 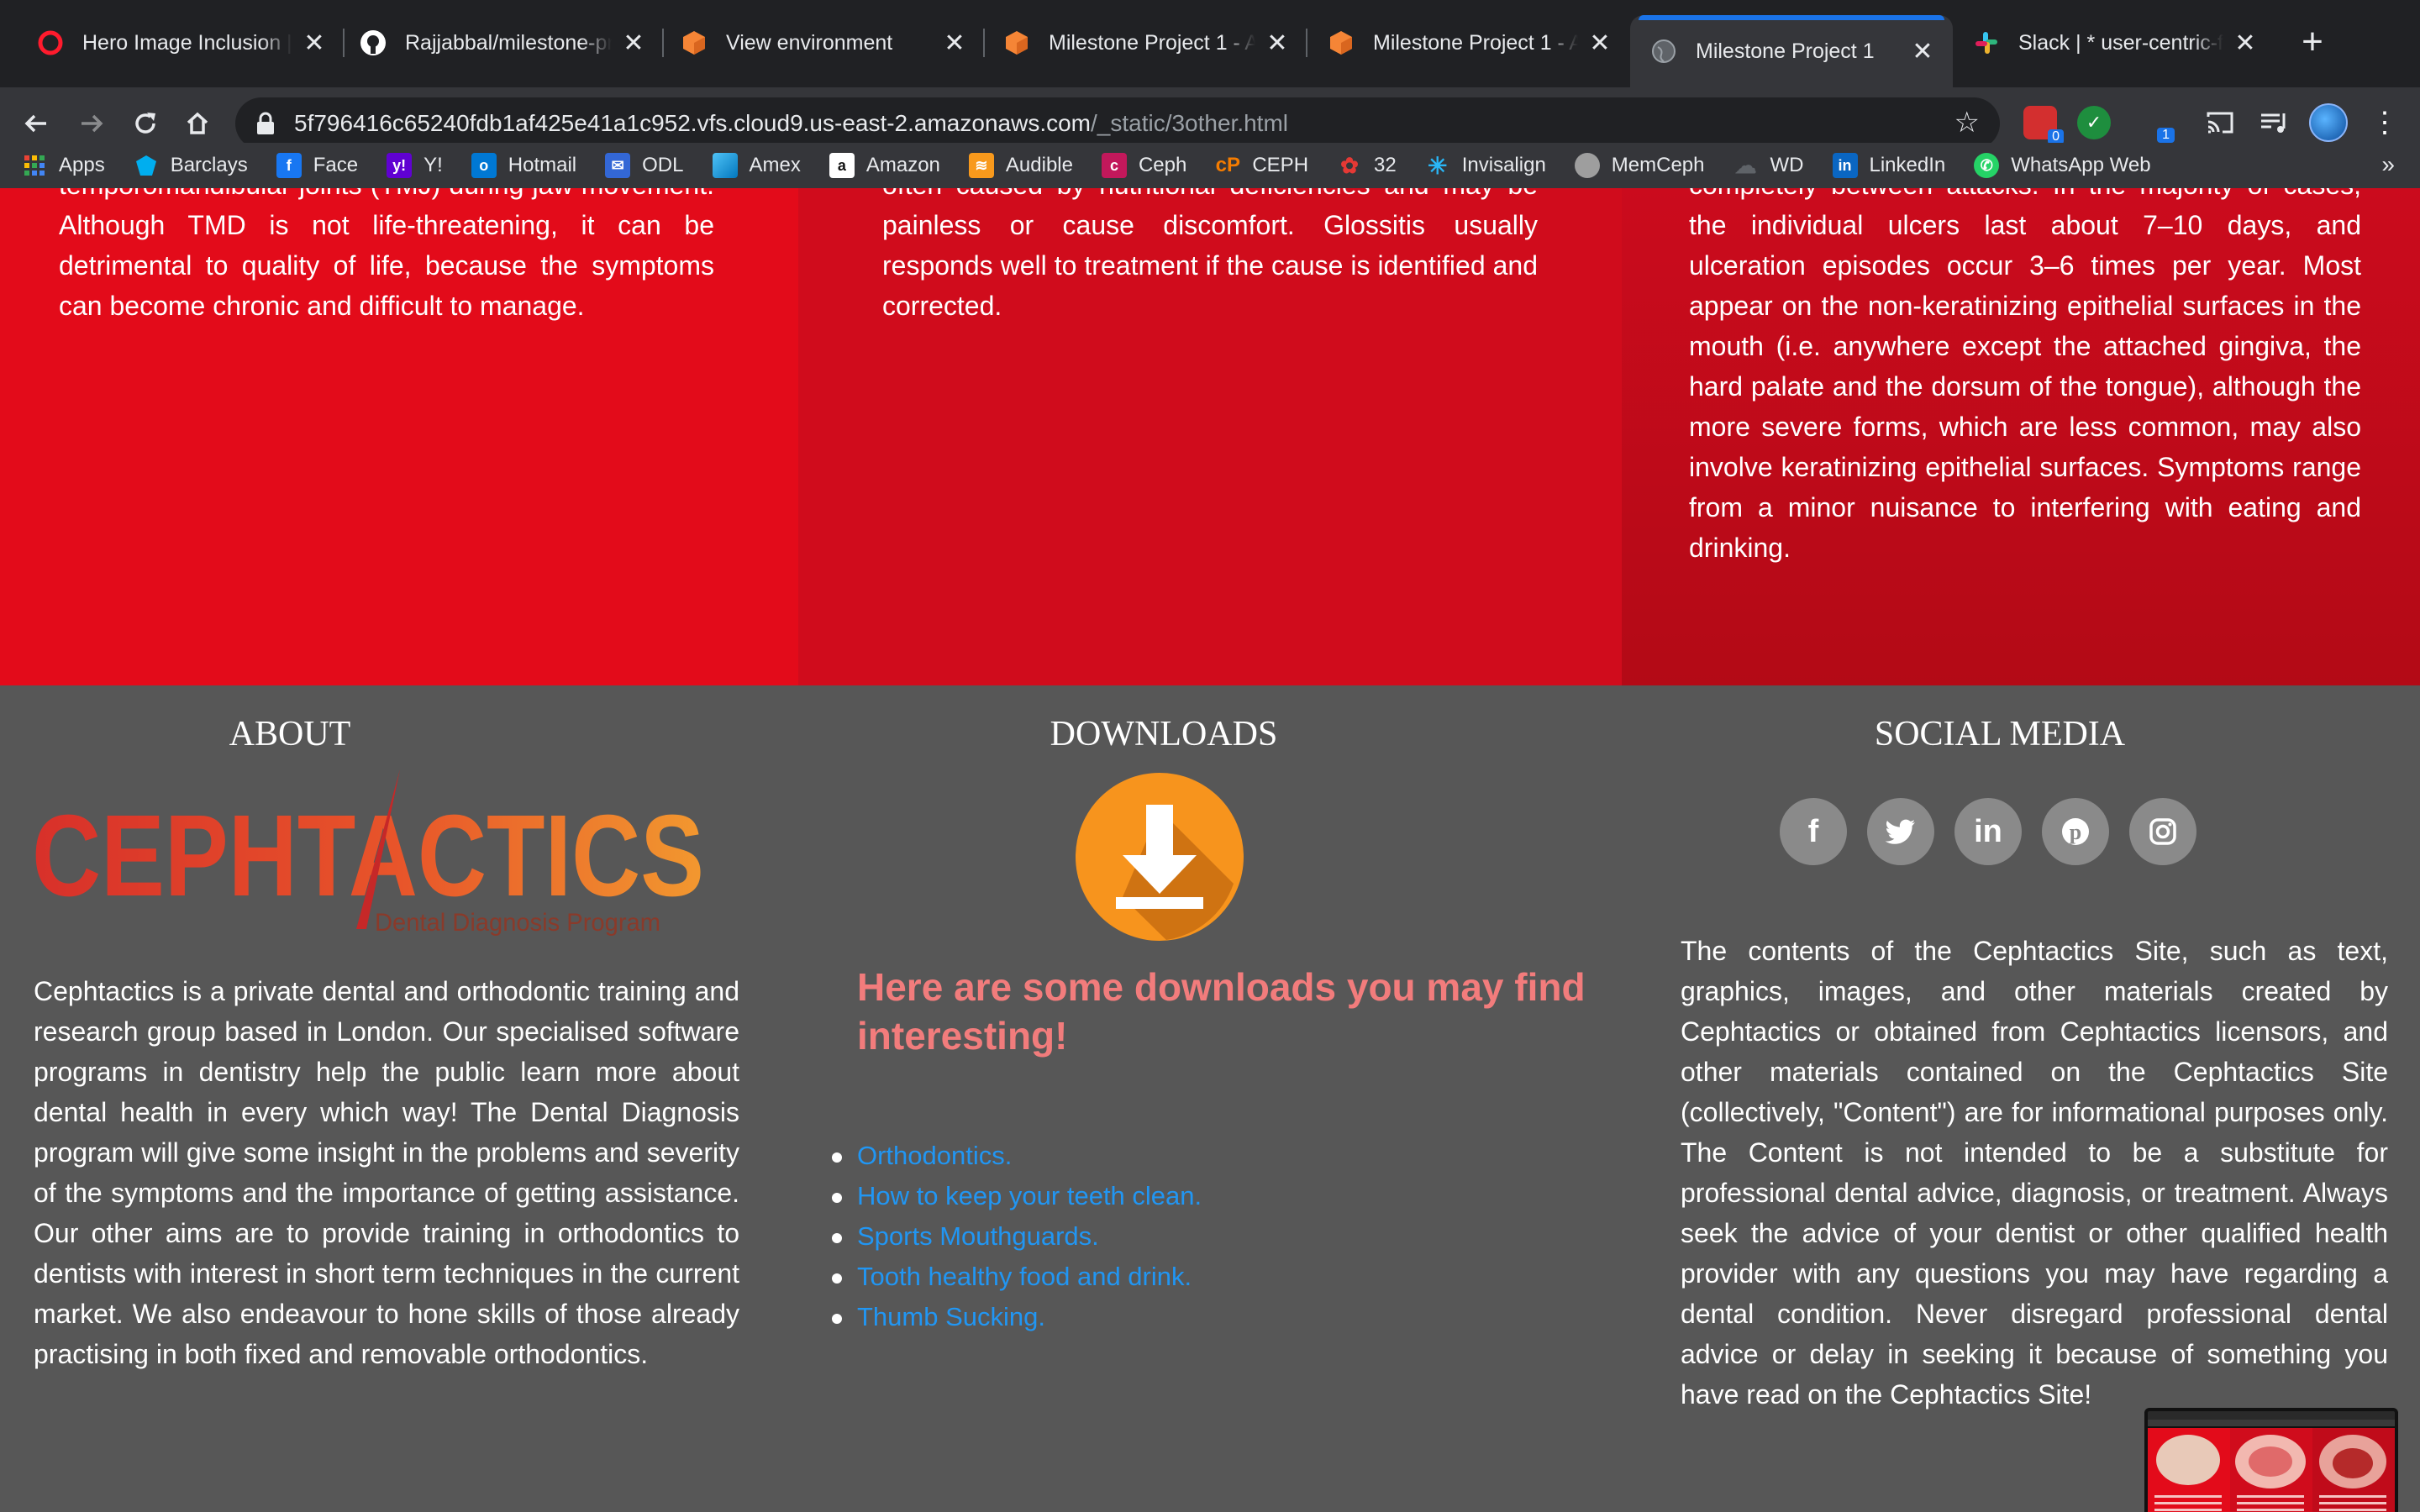 I want to click on bookmark-label: Y!, so click(x=434, y=165).